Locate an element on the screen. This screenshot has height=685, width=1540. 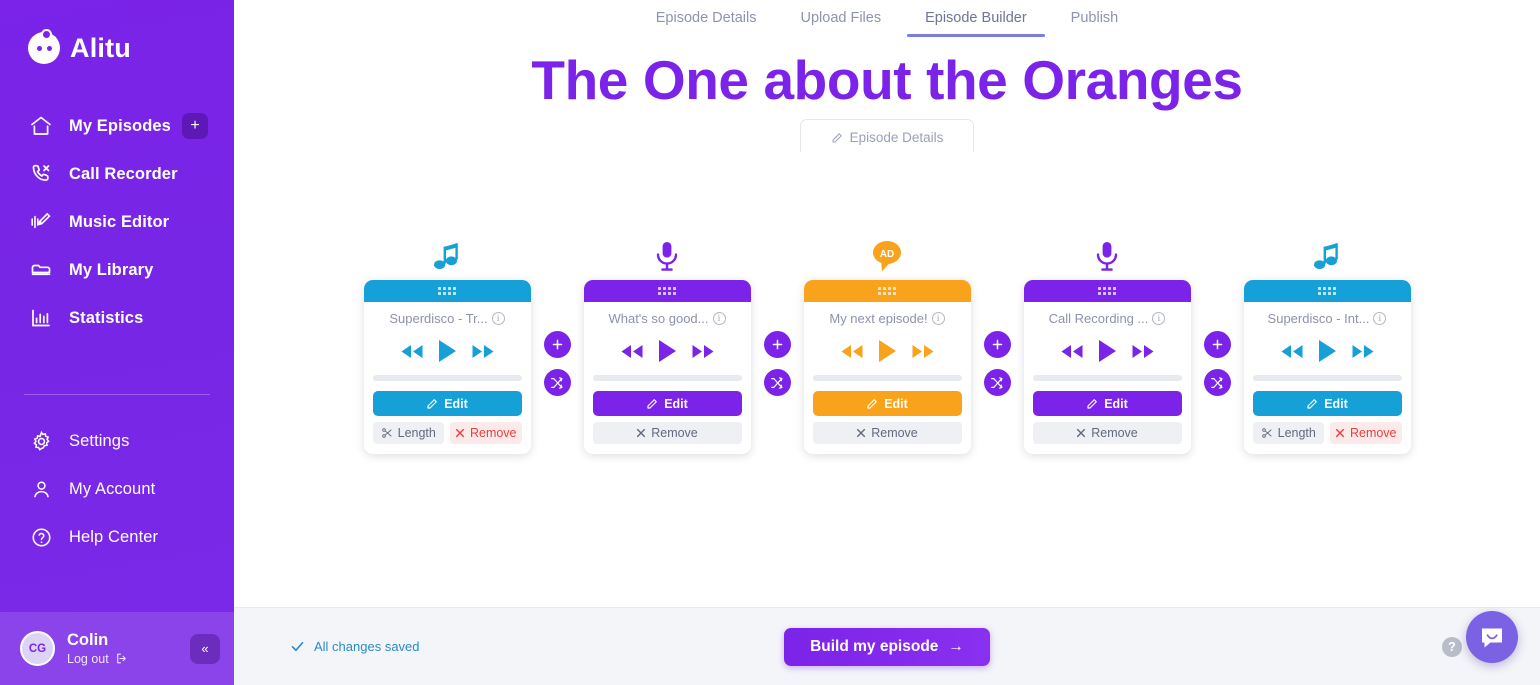
library-icon is located at coordinates (41, 270).